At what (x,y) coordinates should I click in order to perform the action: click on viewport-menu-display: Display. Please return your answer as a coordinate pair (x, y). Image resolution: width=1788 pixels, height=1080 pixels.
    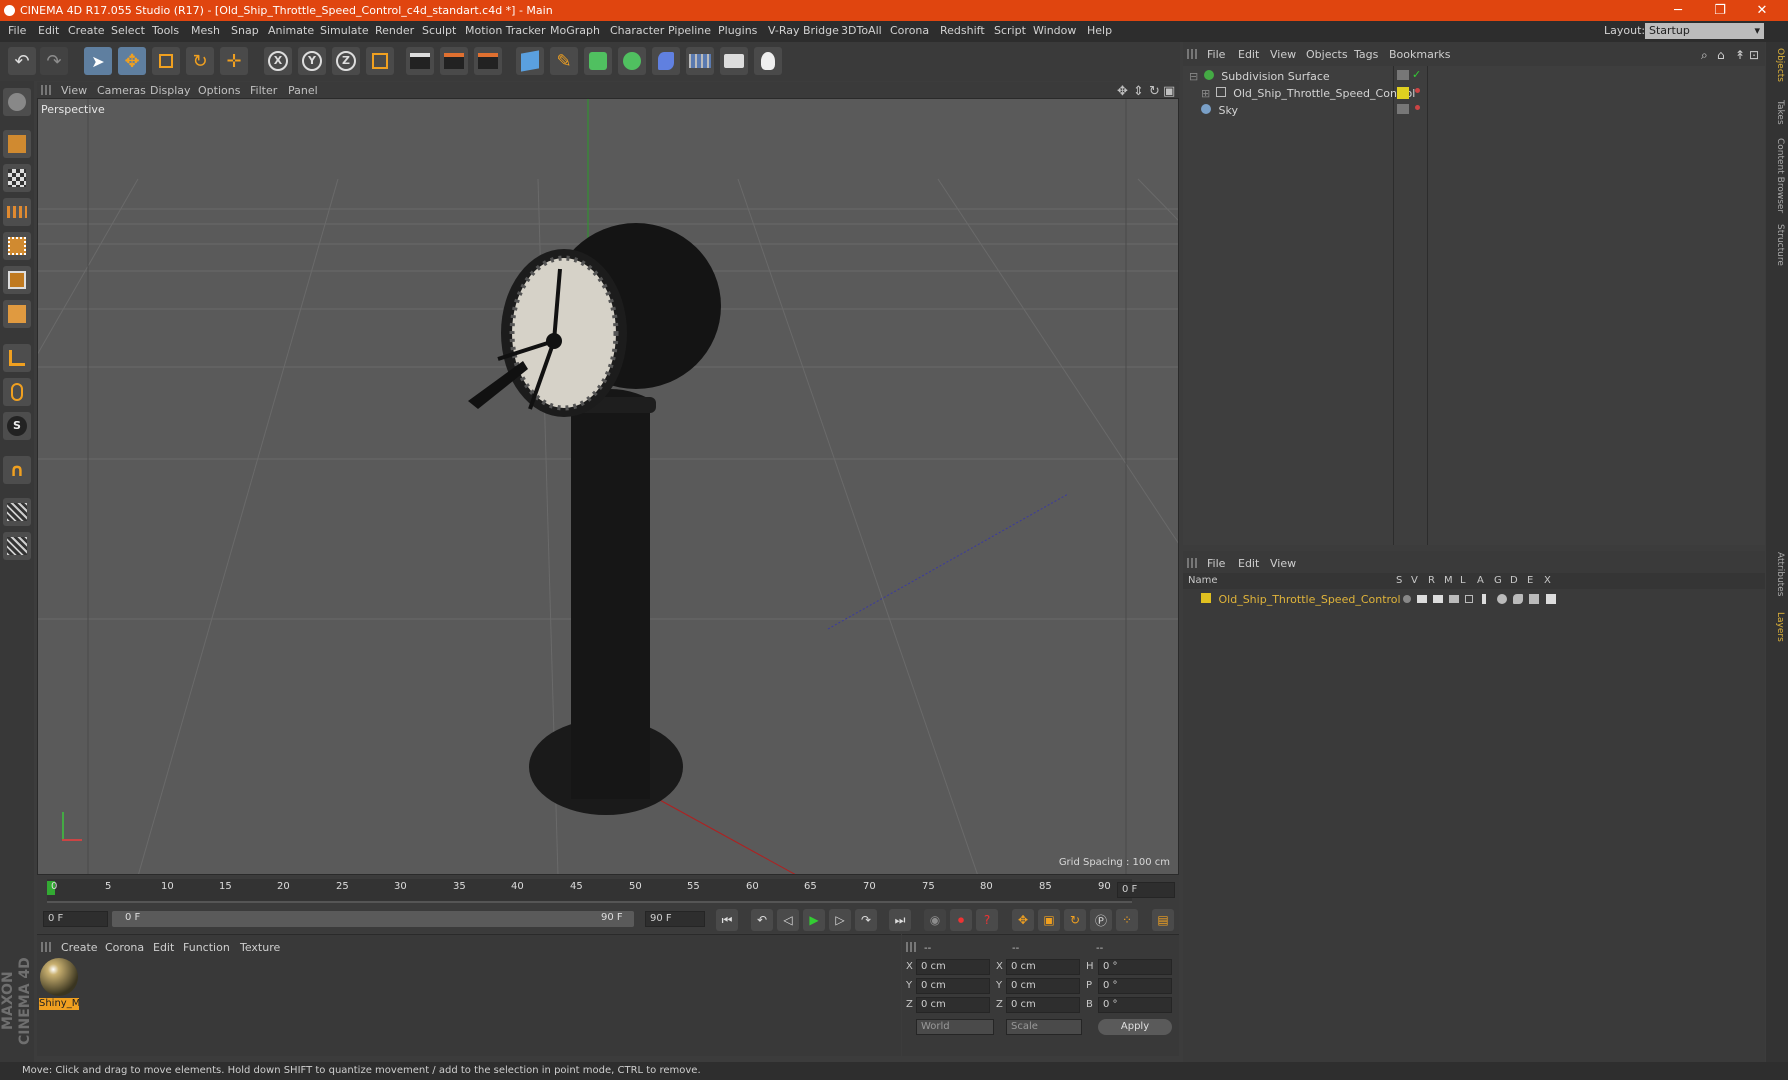
    Looking at the image, I should click on (170, 90).